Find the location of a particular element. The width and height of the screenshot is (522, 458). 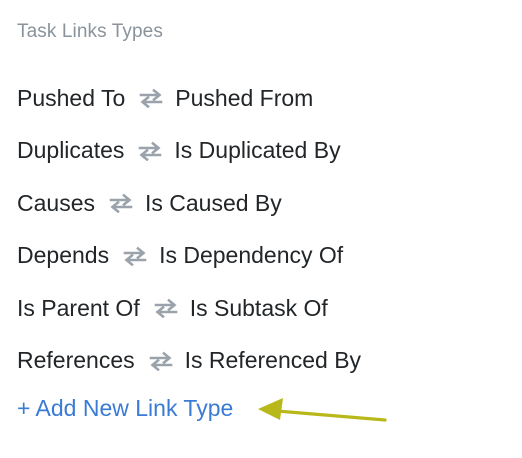

link-type-row: Is Parent Of Is Subtask Of is located at coordinates (189, 308).